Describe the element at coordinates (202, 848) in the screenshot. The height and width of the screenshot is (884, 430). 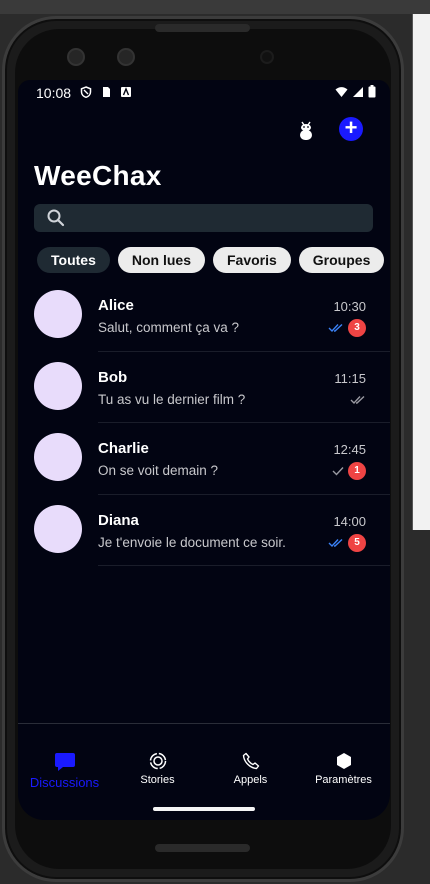
I see `bottom-speaker` at that location.